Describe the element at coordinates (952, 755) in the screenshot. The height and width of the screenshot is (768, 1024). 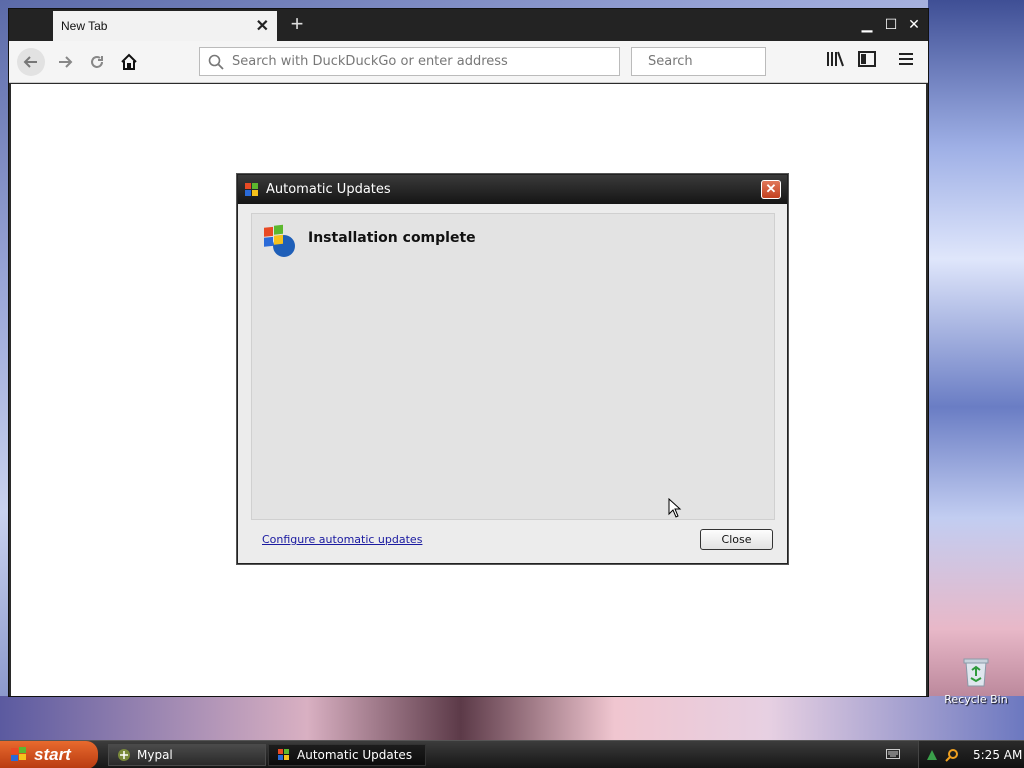
I see `search-tray-icon` at that location.